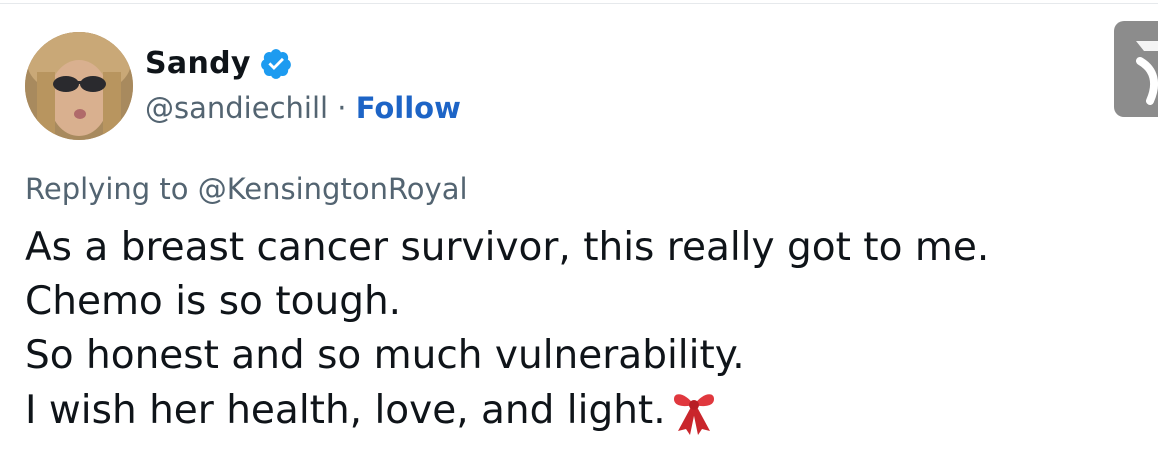 Image resolution: width=1158 pixels, height=451 pixels. Describe the element at coordinates (385, 355) in the screenshot. I see `tweet-line: So honest and so much vulnerability.` at that location.